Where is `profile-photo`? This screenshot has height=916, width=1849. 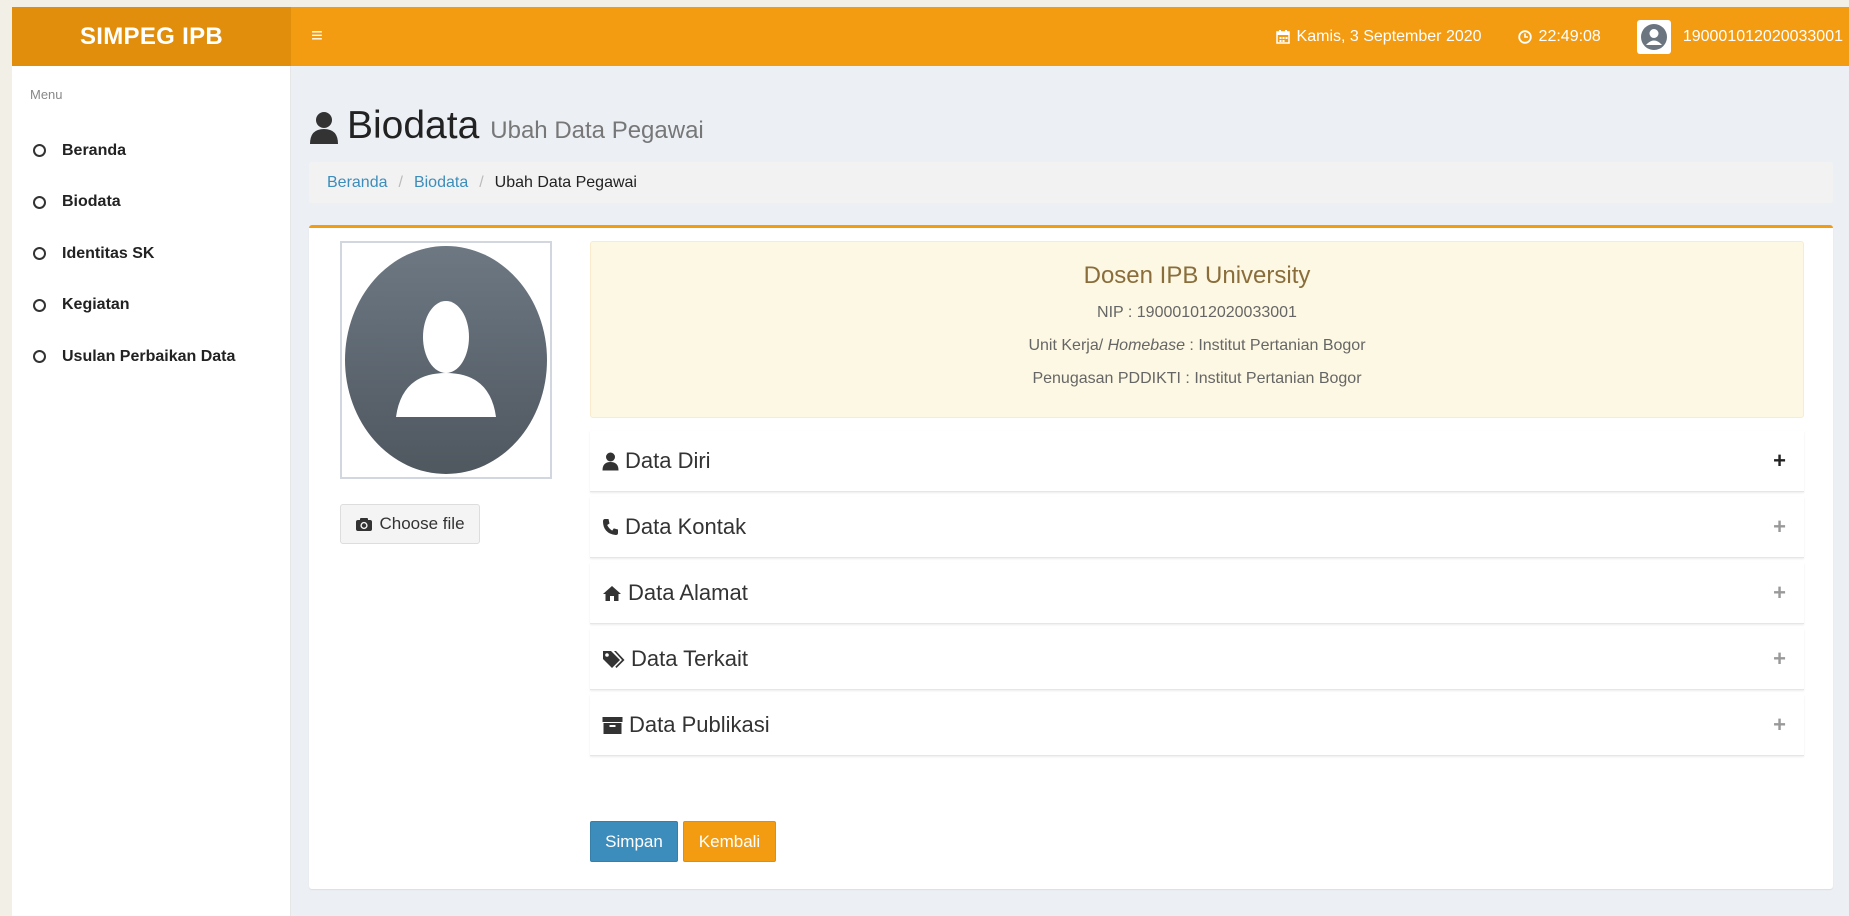
profile-photo is located at coordinates (446, 360).